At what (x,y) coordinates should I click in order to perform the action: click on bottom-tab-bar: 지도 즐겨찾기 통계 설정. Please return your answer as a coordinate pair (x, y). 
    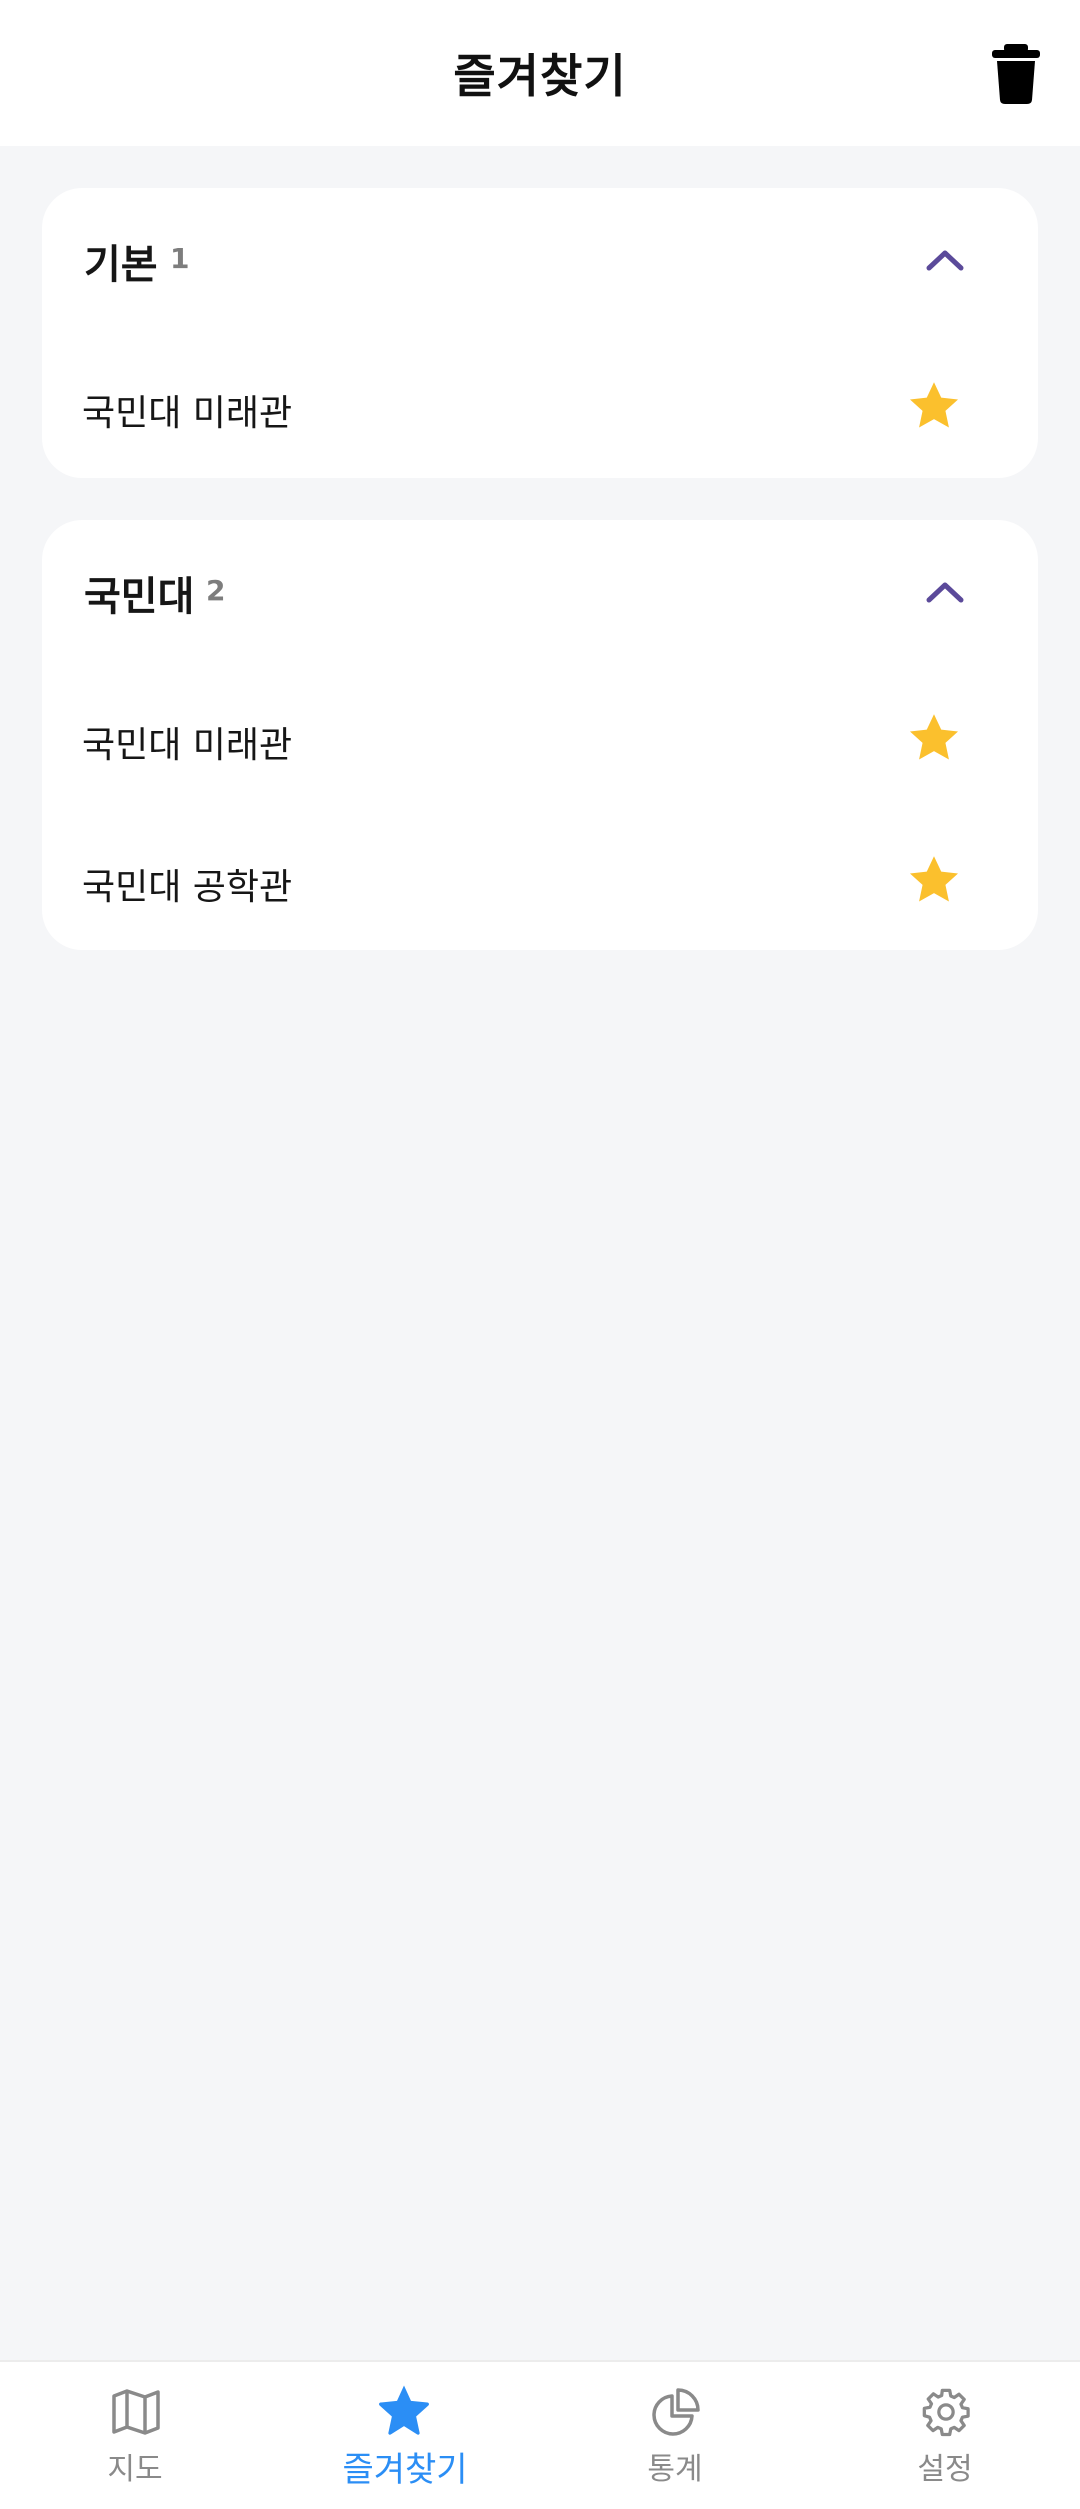
    Looking at the image, I should click on (540, 2434).